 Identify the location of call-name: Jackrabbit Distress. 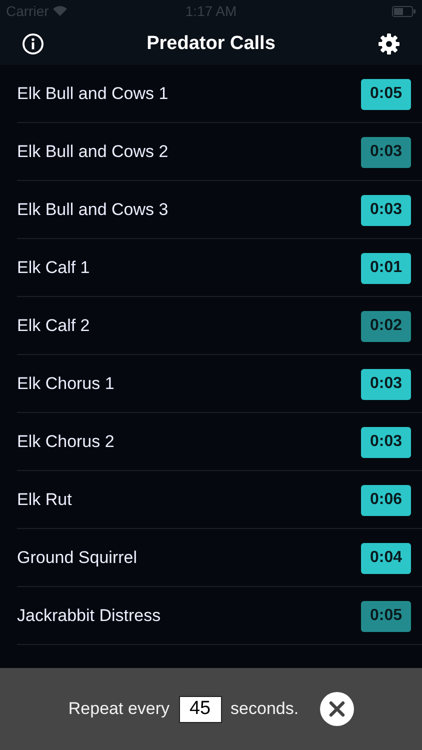
(89, 616).